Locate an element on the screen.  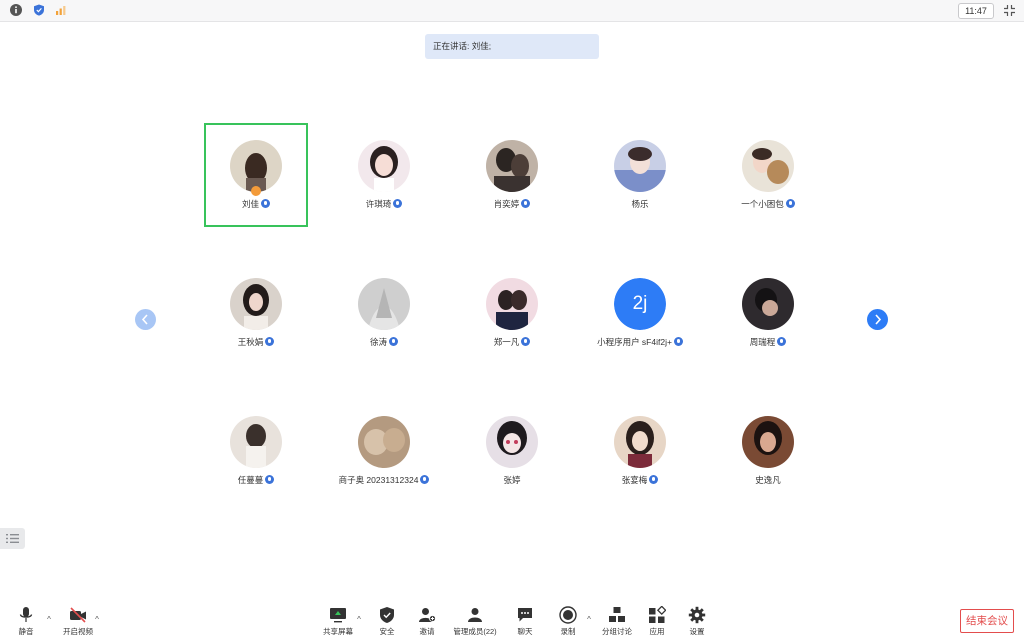
members-icon is located at coordinates (475, 615).